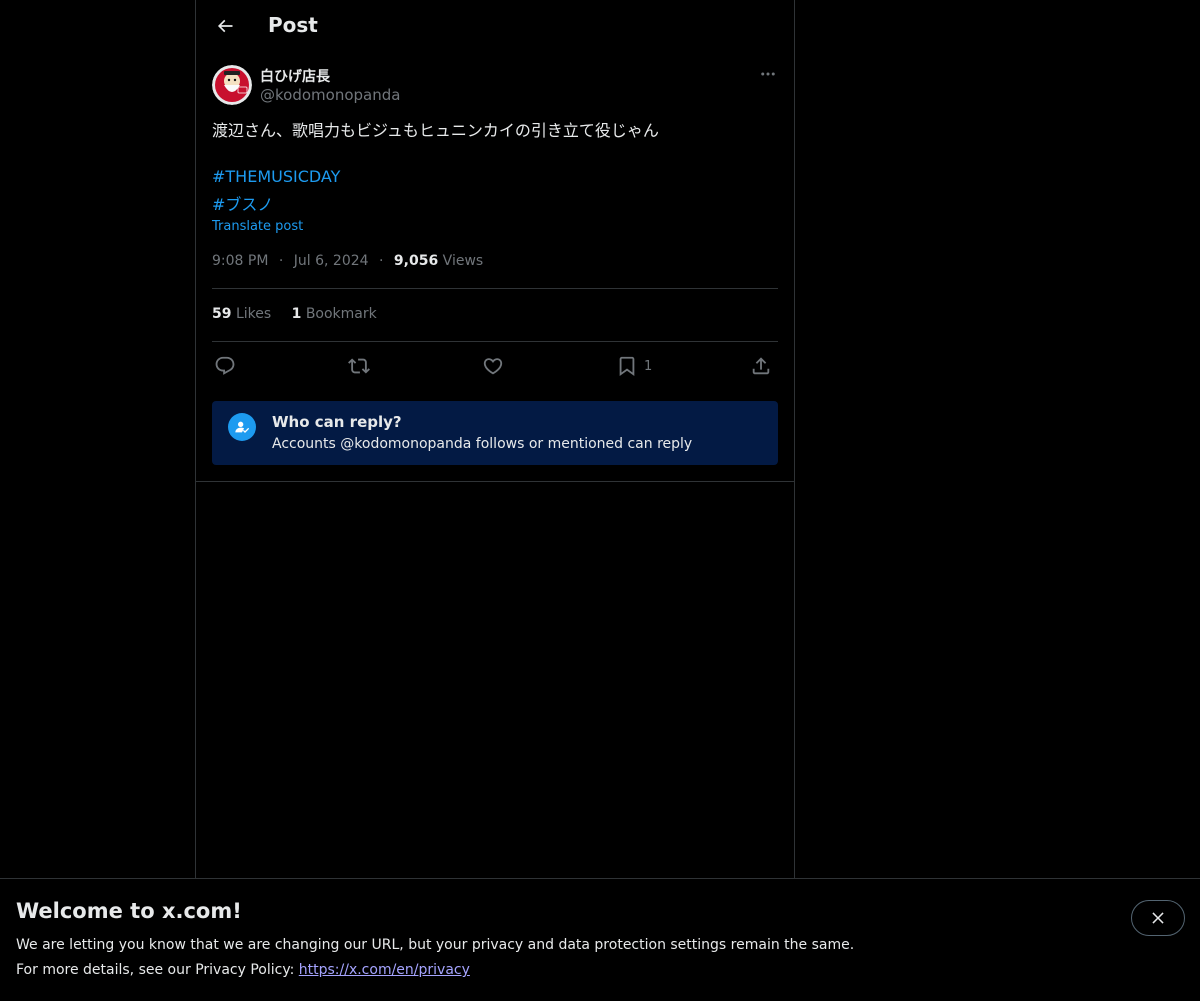 Image resolution: width=1200 pixels, height=1001 pixels. What do you see at coordinates (253, 314) in the screenshot?
I see `likes-label: Likes` at bounding box center [253, 314].